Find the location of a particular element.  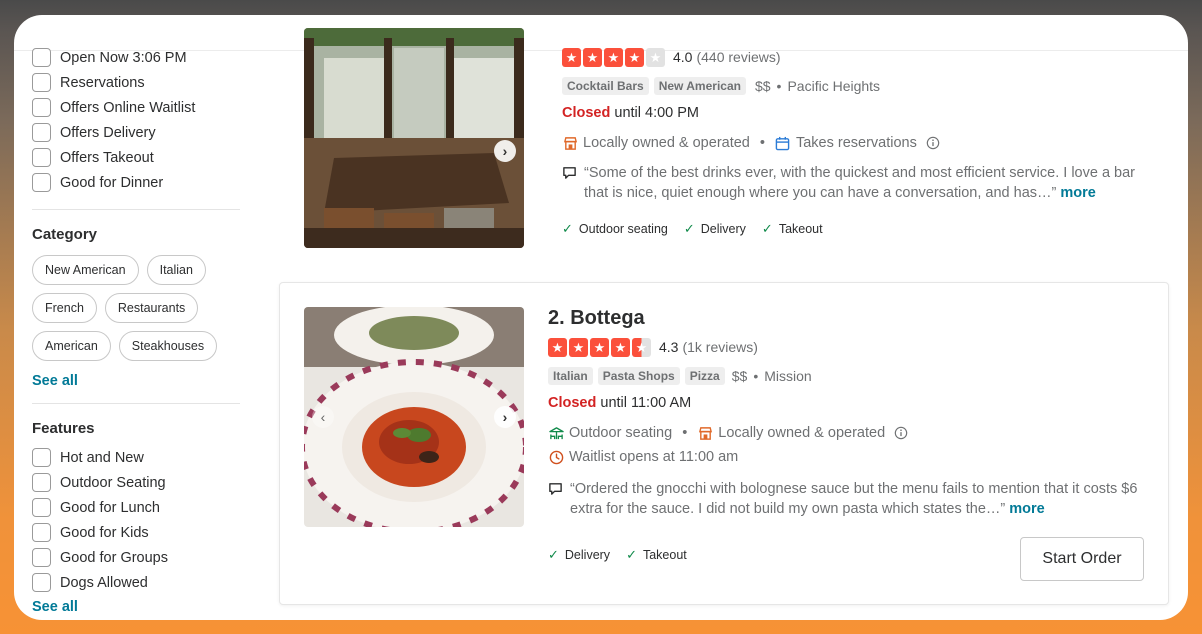

category-tag: Cocktail Bars is located at coordinates (605, 86).